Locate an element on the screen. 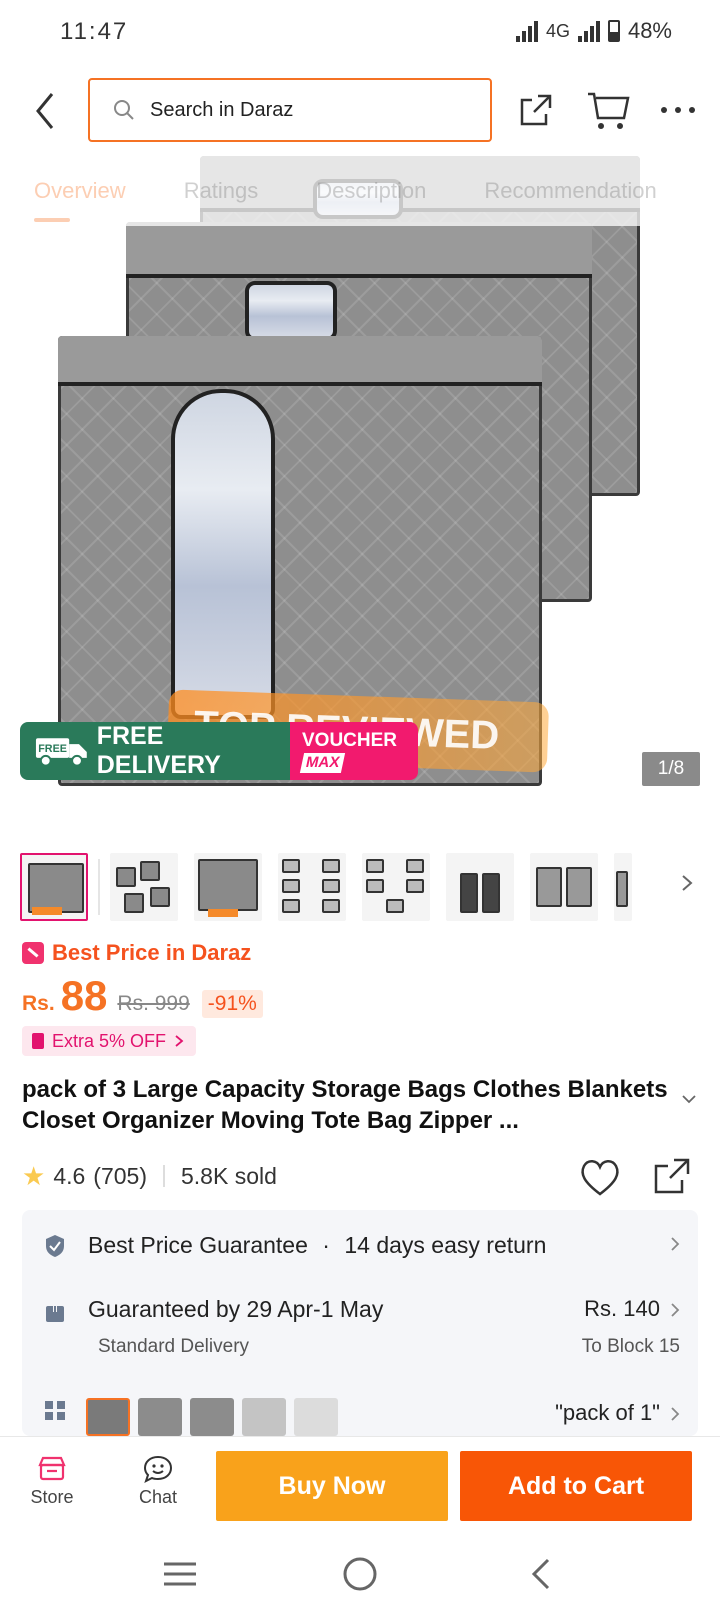 The width and height of the screenshot is (720, 1612). share-icon is located at coordinates (536, 110).